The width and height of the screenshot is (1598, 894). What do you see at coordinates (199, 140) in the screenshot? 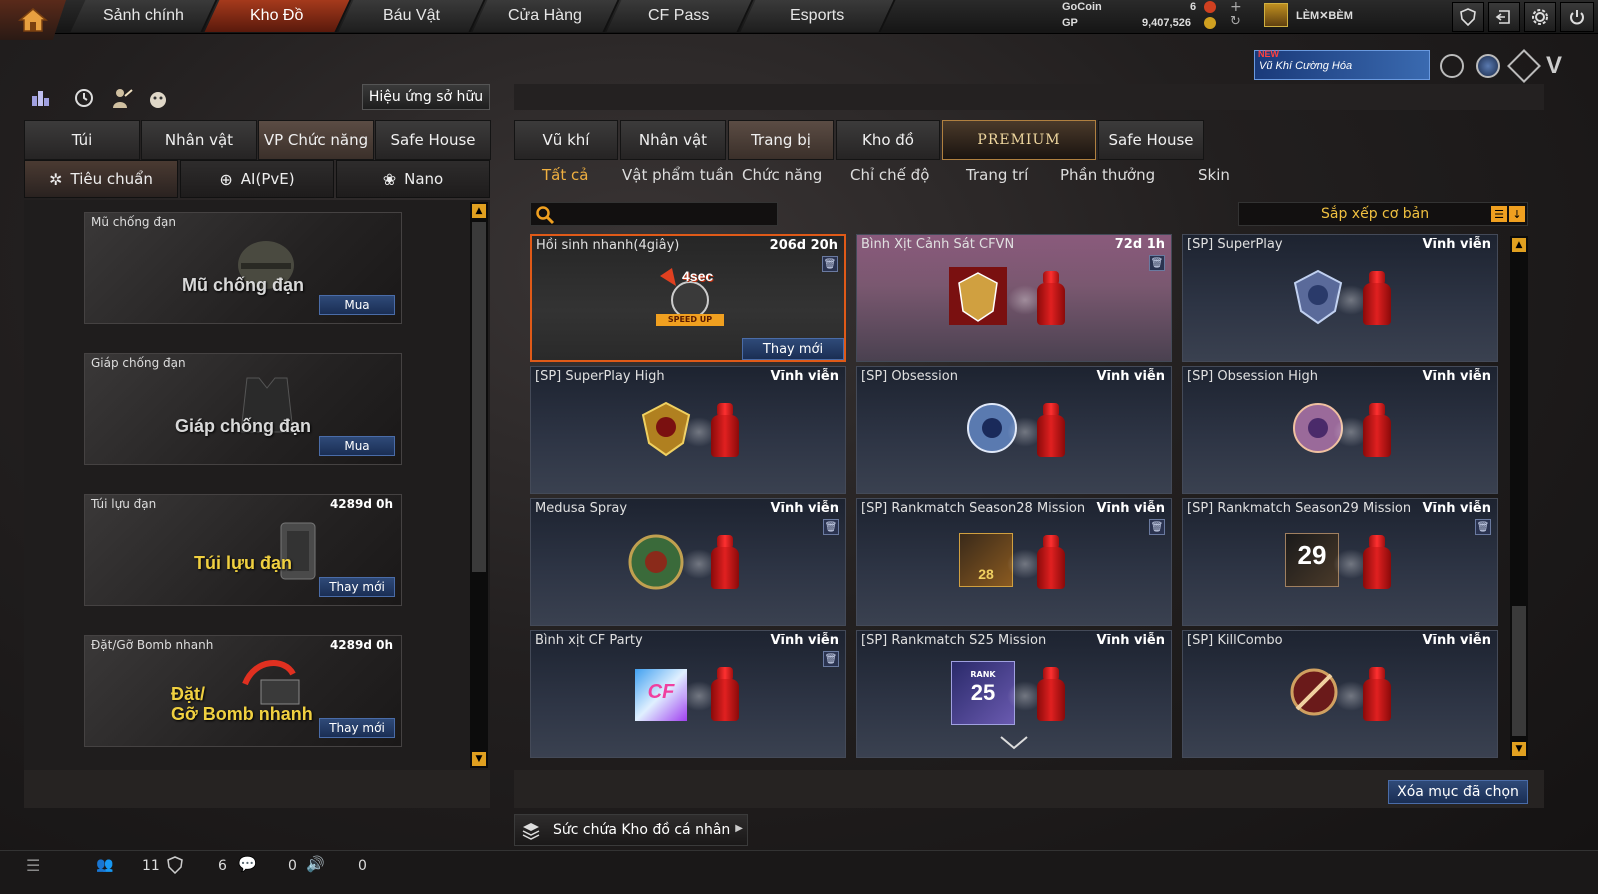
I see `tab-character: Nhân vật` at bounding box center [199, 140].